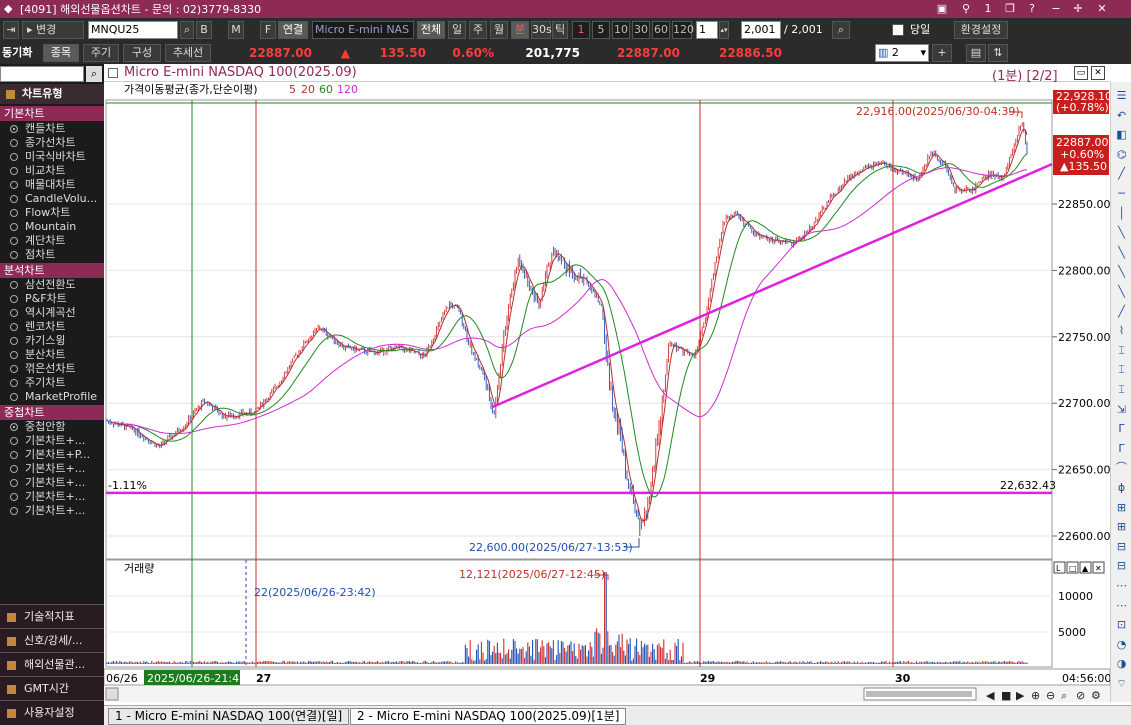  I want to click on undo-icon: ↶, so click(1121, 115).